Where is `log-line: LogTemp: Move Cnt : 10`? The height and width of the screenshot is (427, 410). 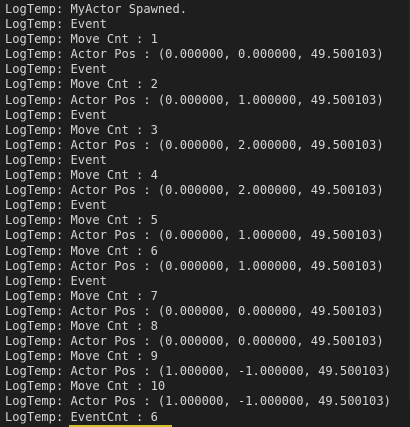 log-line: LogTemp: Move Cnt : 10 is located at coordinates (198, 386).